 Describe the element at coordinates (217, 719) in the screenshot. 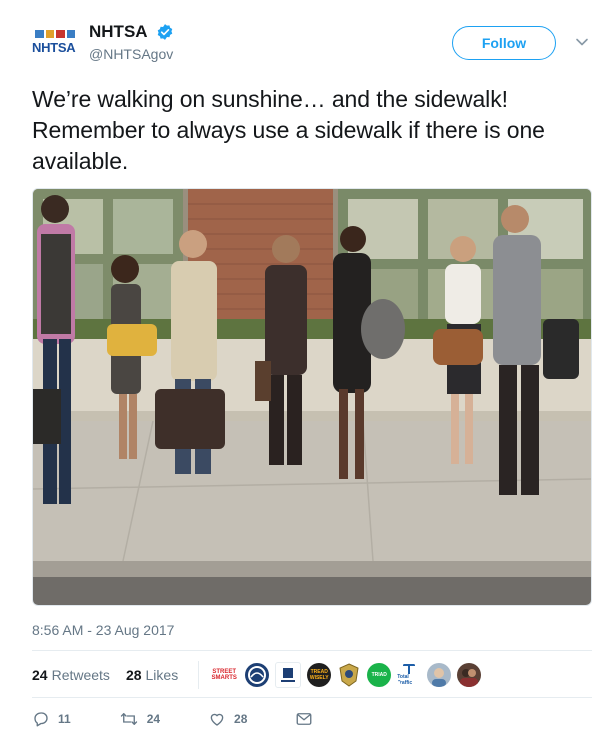

I see `heart-icon` at that location.